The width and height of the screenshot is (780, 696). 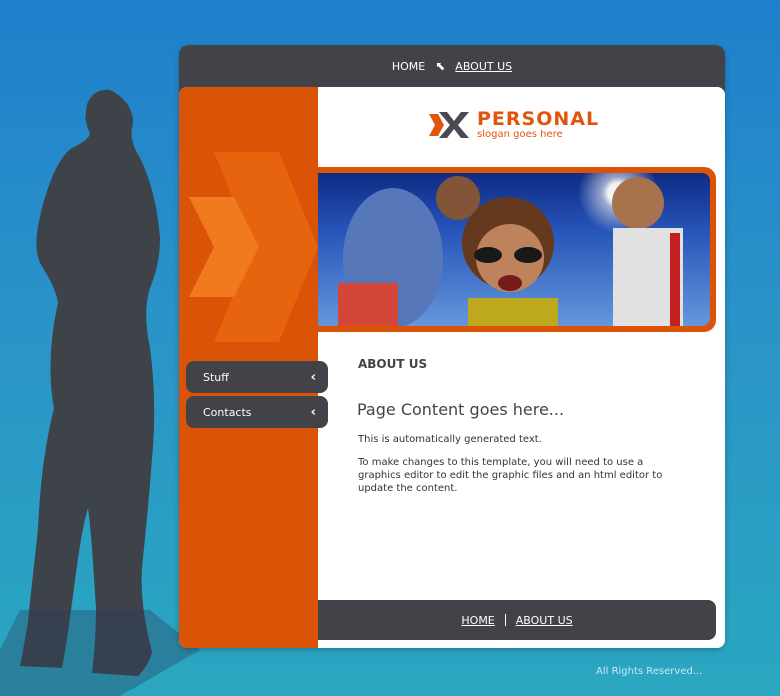 What do you see at coordinates (393, 364) in the screenshot?
I see `section-title: ABOUT US` at bounding box center [393, 364].